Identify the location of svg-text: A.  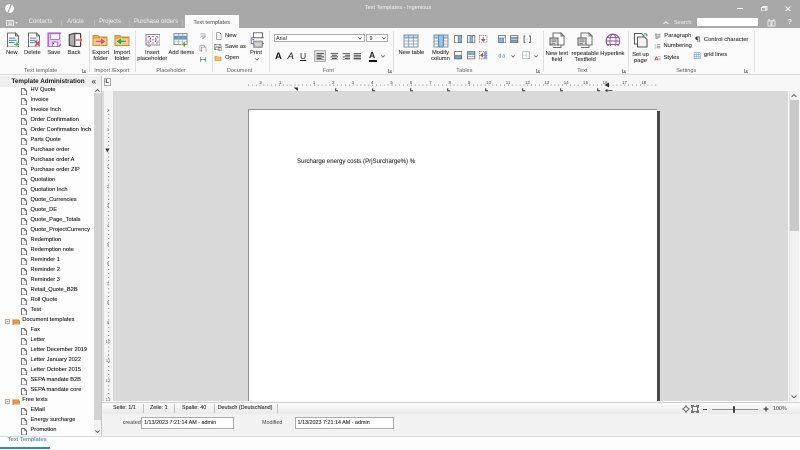
(656, 59).